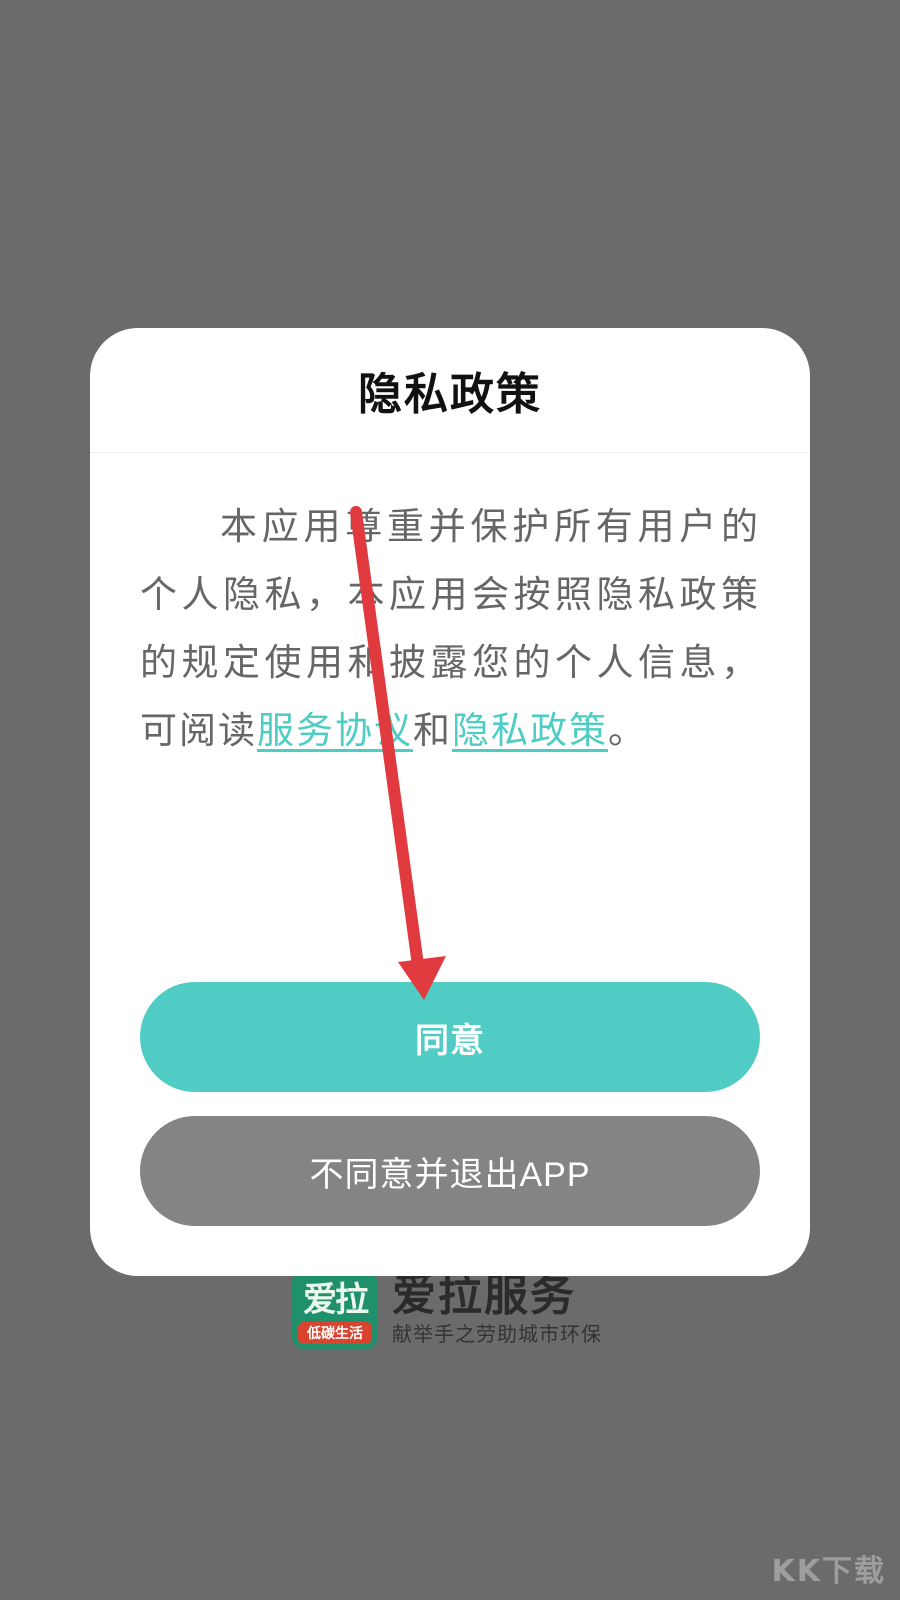 This screenshot has height=1600, width=900. I want to click on decline-exit-button: 不同意并退出APP, so click(450, 1171).